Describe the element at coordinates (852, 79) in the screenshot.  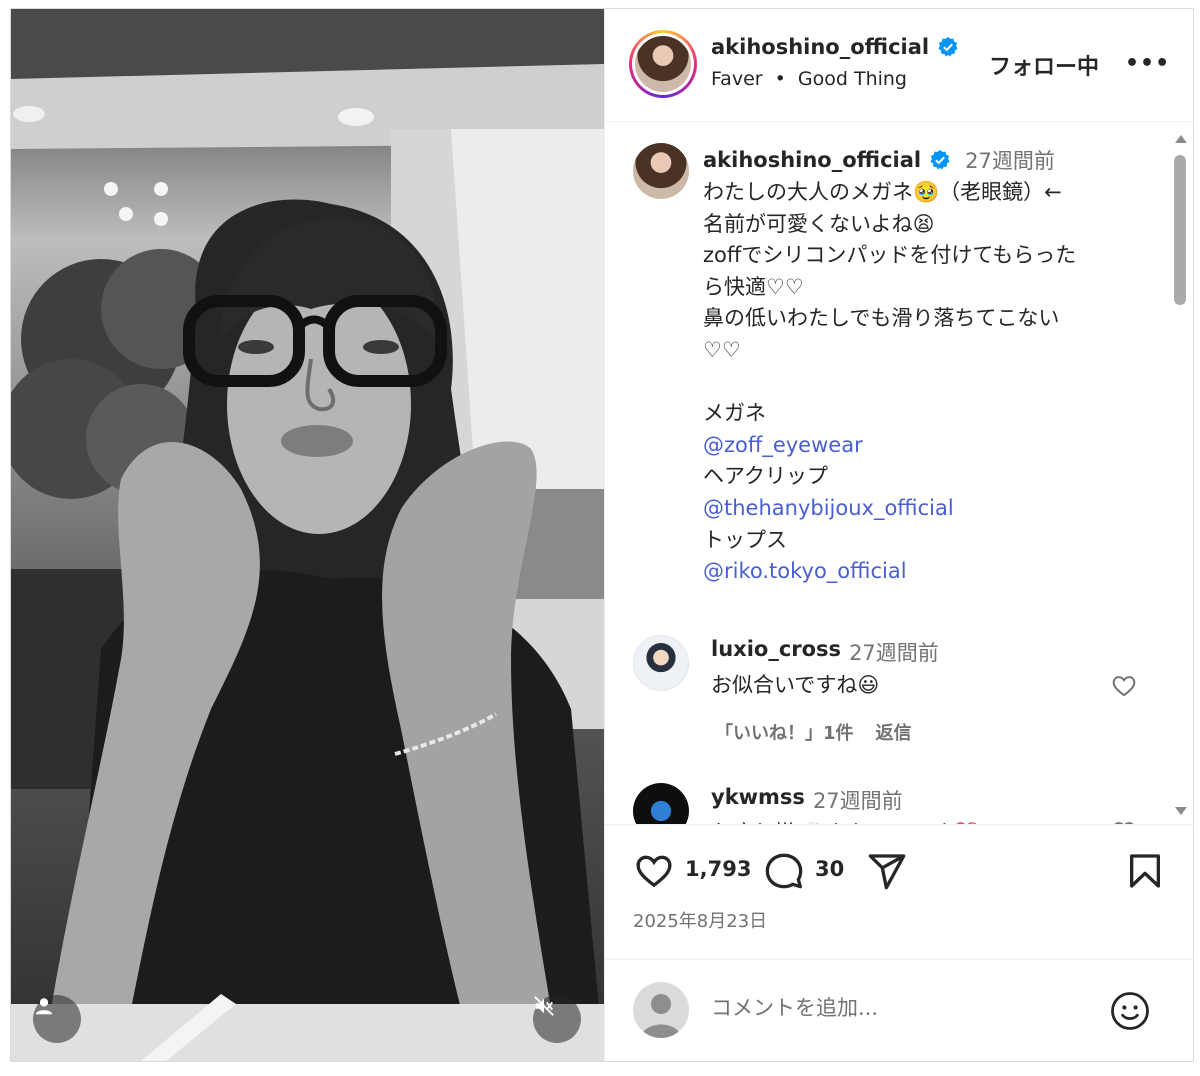
I see `audio-track: Good Thing` at that location.